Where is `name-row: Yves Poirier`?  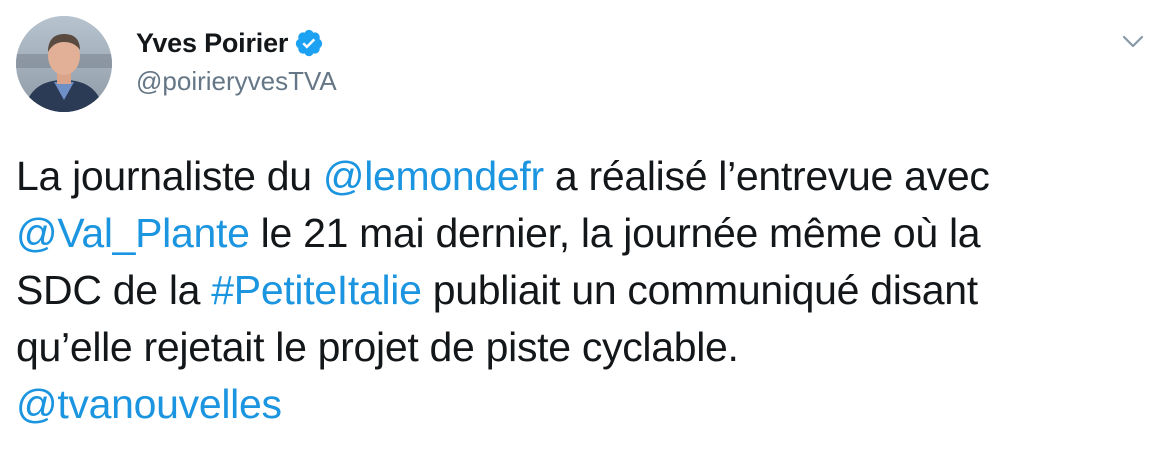 name-row: Yves Poirier is located at coordinates (236, 43).